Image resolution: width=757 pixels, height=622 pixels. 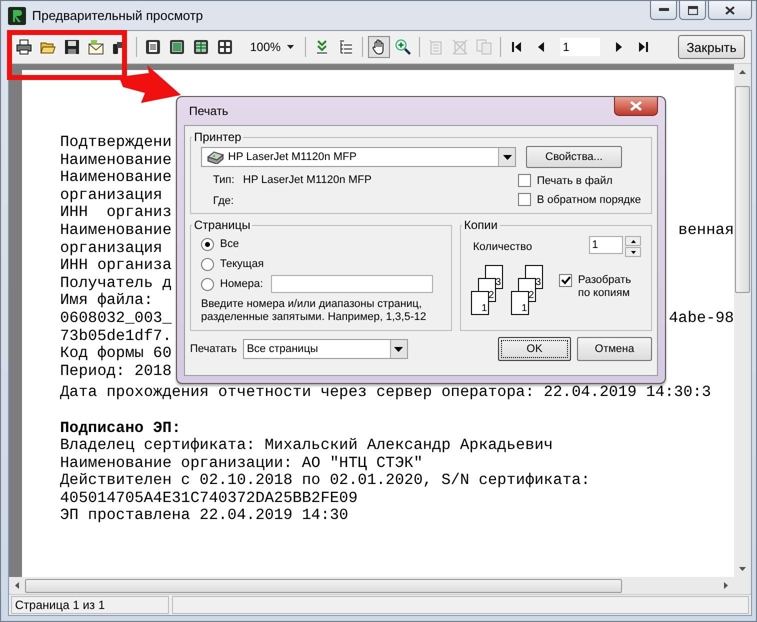 I want to click on radio-label: Все, so click(x=229, y=244).